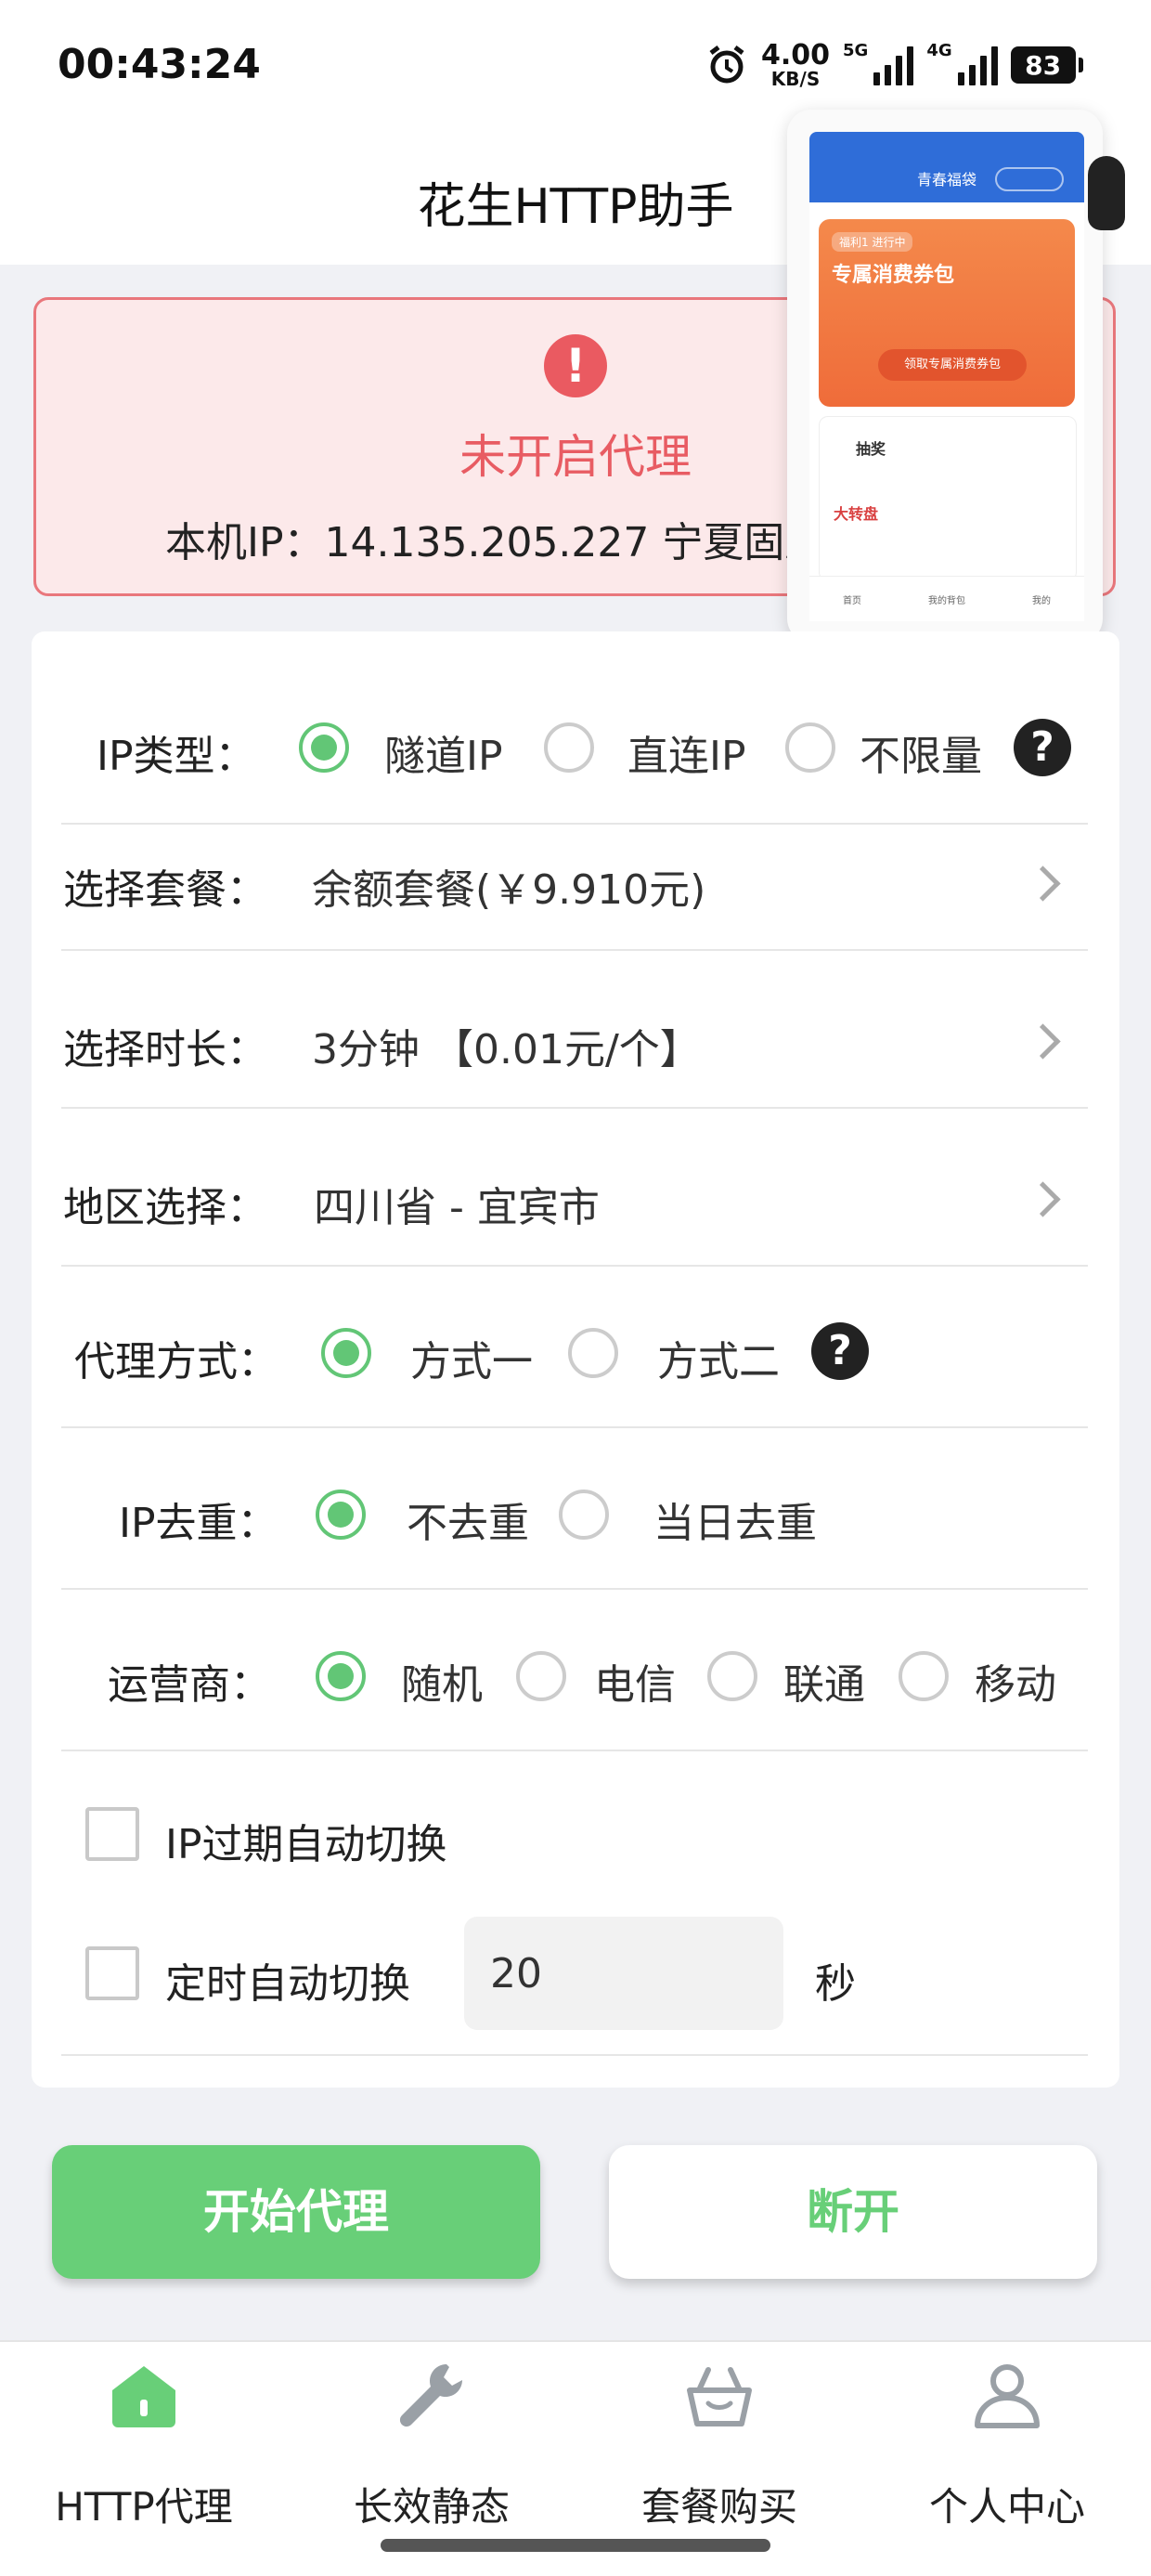 The height and width of the screenshot is (2576, 1151). I want to click on nav-item-http-proxy: HTTP代理, so click(144, 2440).